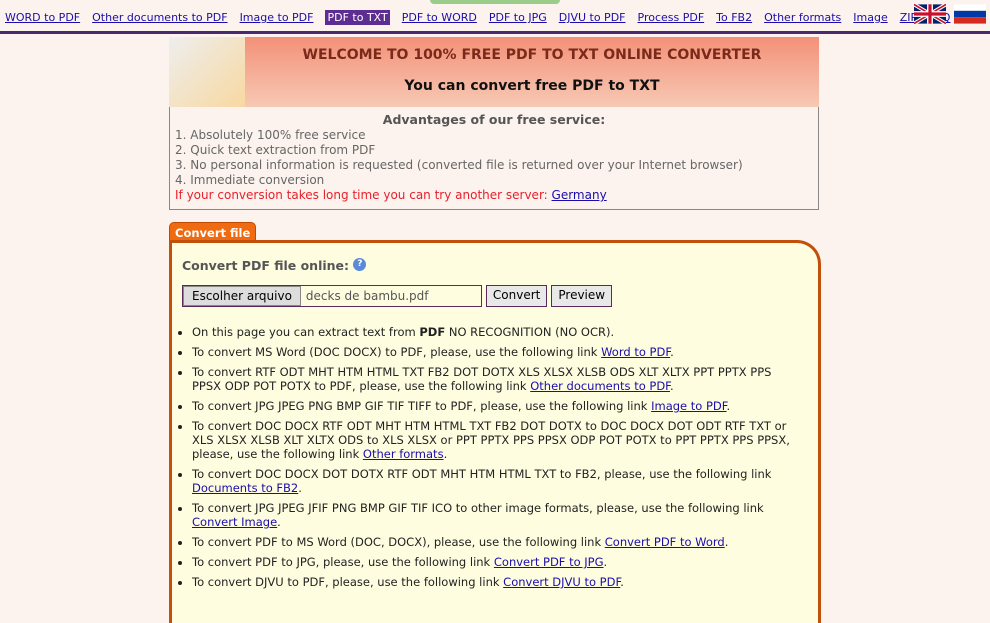 The image size is (990, 623). I want to click on top-tab-decoration, so click(495, 2).